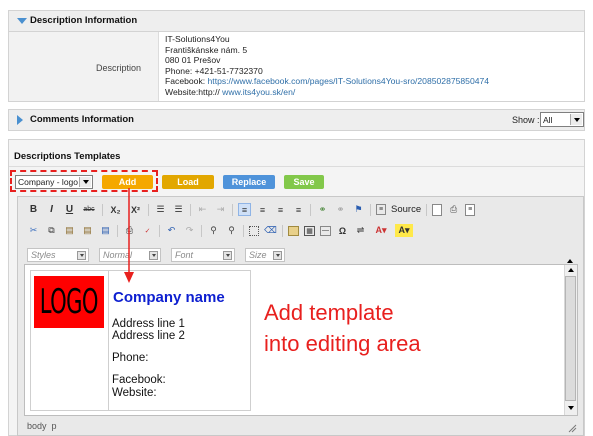 This screenshot has width=593, height=436. I want to click on preview-icon: ⎙, so click(453, 209).